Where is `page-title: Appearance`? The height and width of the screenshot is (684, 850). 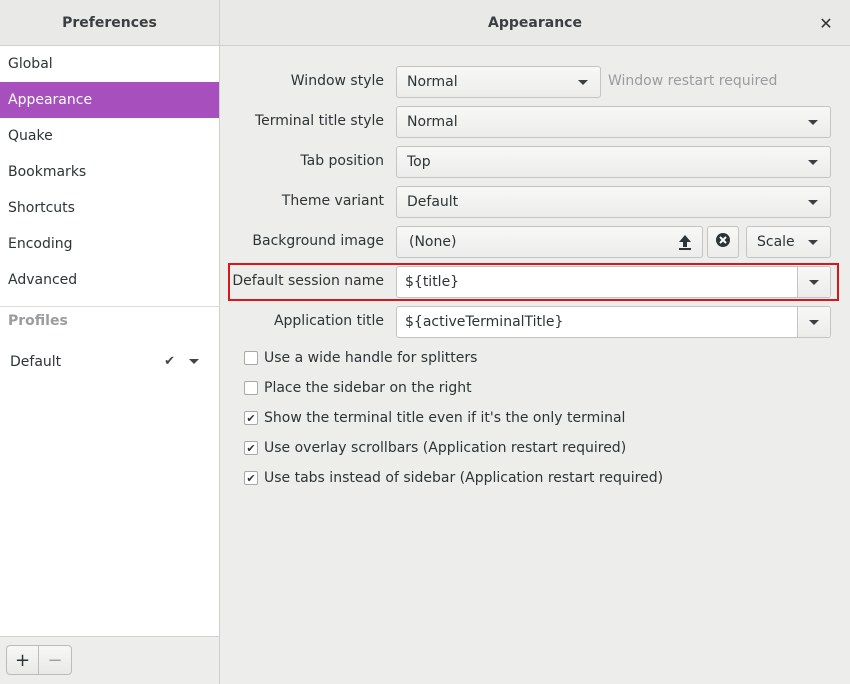
page-title: Appearance is located at coordinates (535, 22).